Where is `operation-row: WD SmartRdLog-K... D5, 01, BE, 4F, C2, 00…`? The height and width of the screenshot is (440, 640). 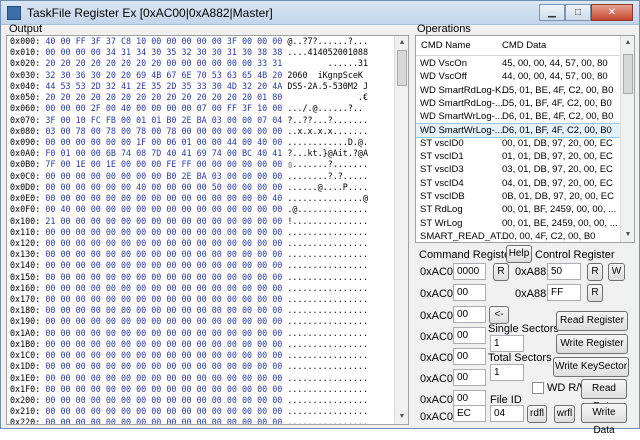 operation-row: WD SmartRdLog-K... D5, 01, BE, 4F, C2, 00… is located at coordinates (519, 90).